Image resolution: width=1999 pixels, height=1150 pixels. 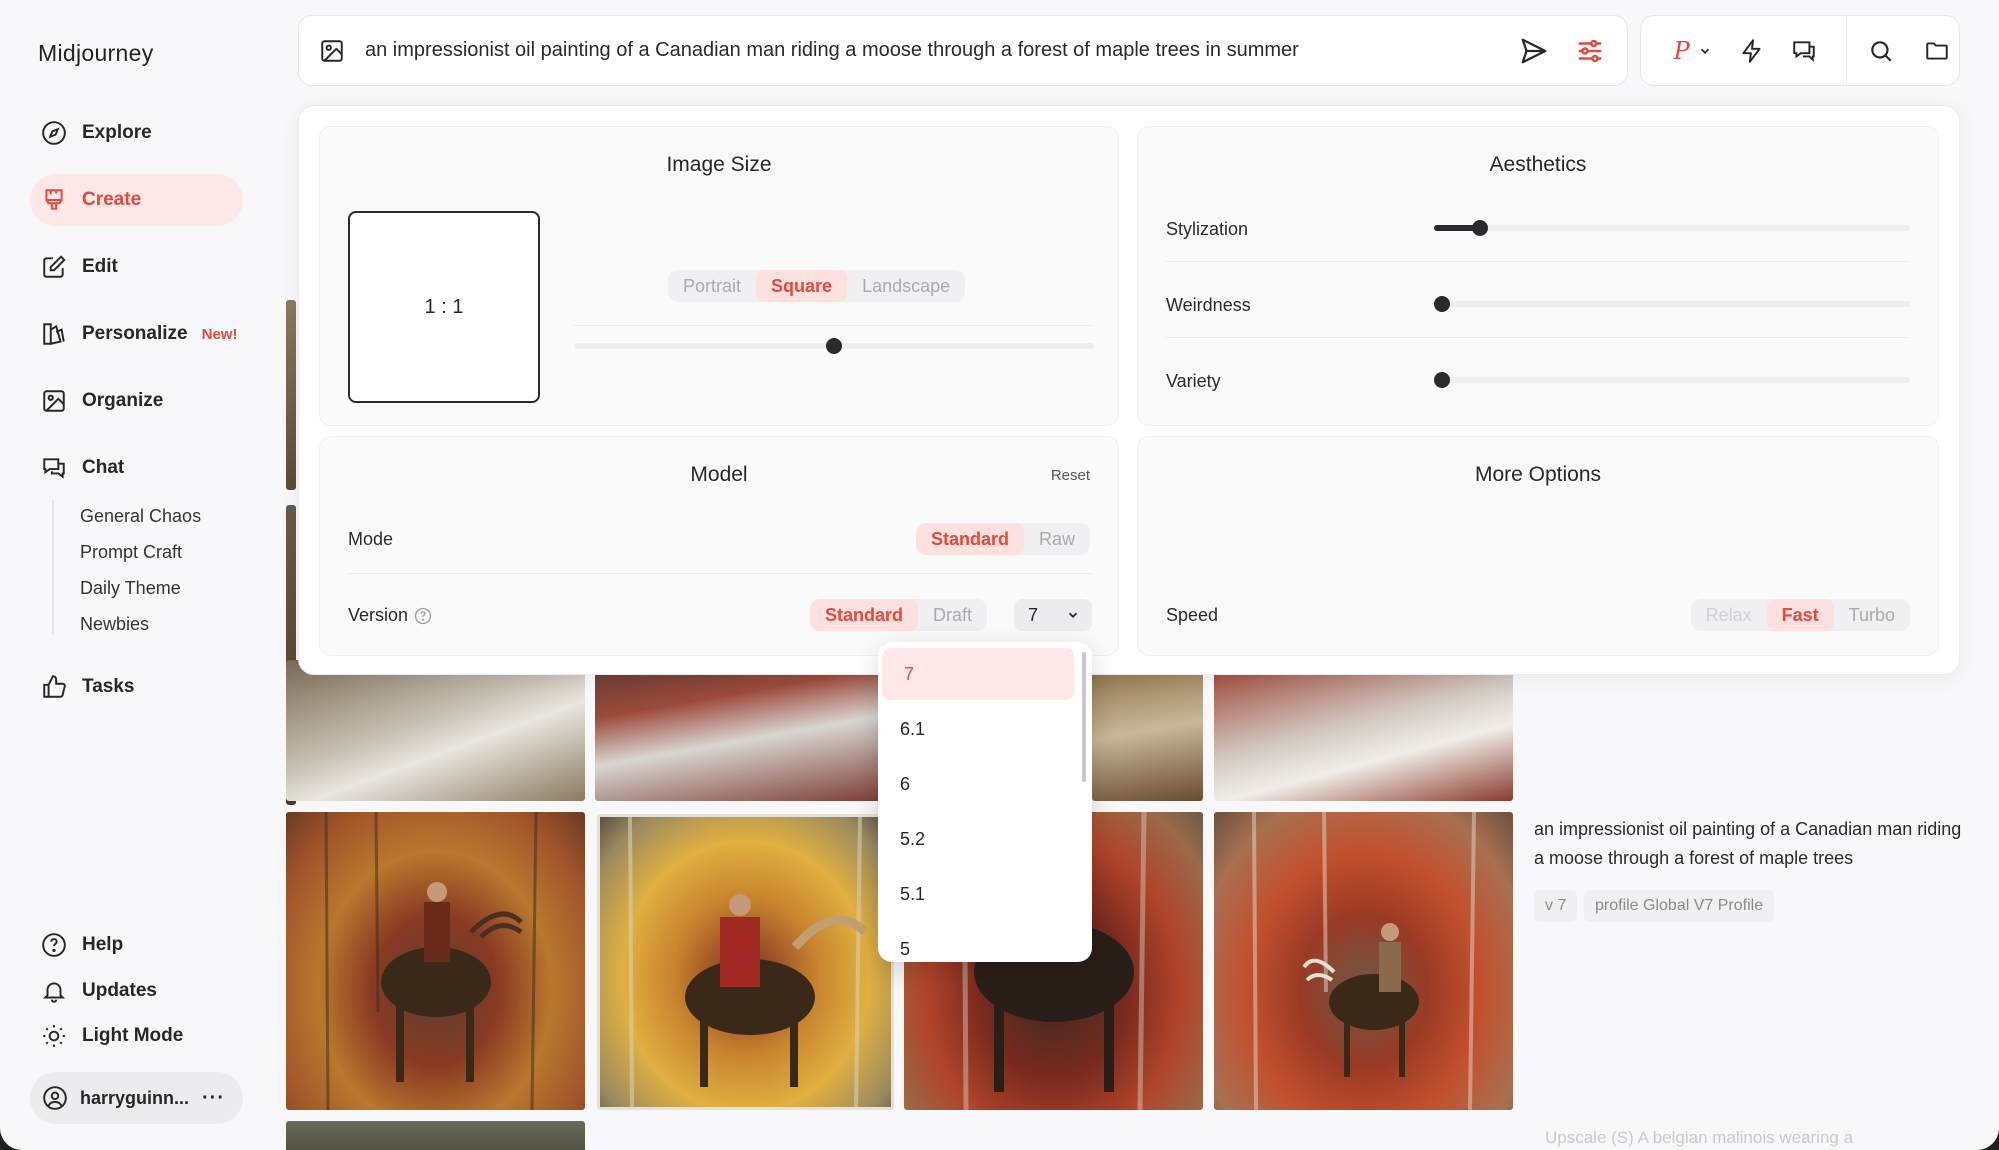 I want to click on speed-fast: Fast, so click(x=1800, y=615).